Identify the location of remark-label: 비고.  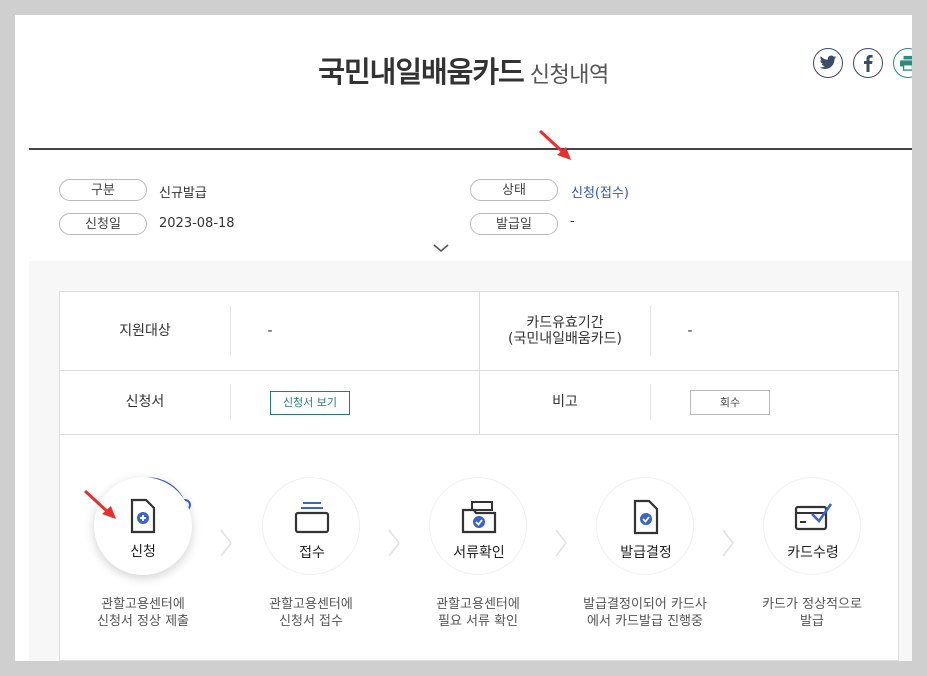
(565, 402).